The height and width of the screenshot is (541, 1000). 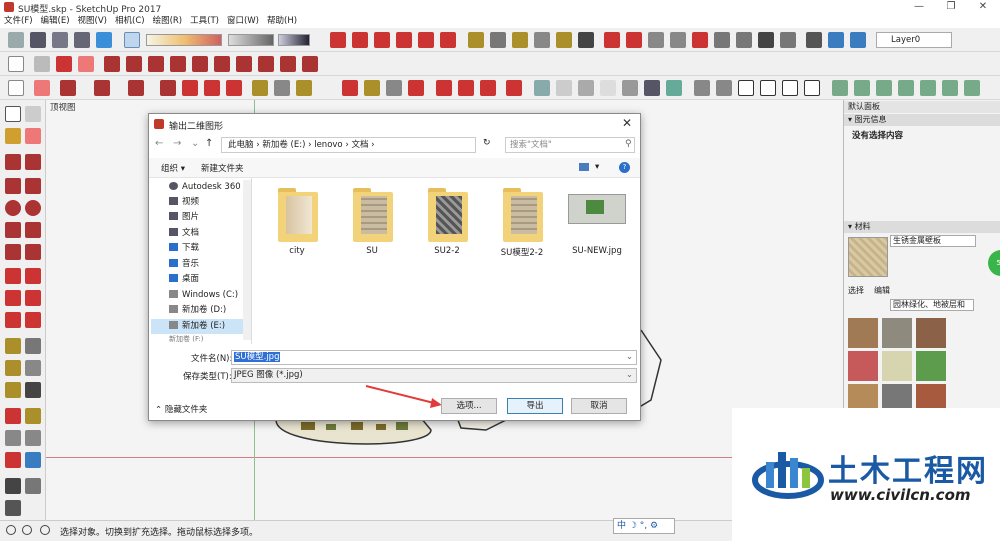 What do you see at coordinates (564, 88) in the screenshot?
I see `back-edges-icon` at bounding box center [564, 88].